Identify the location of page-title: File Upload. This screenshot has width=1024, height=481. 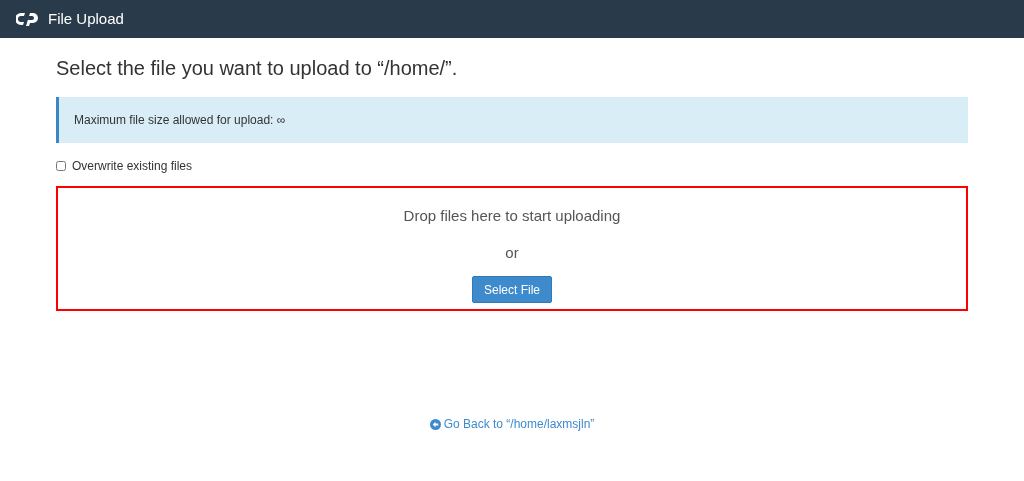
(86, 18).